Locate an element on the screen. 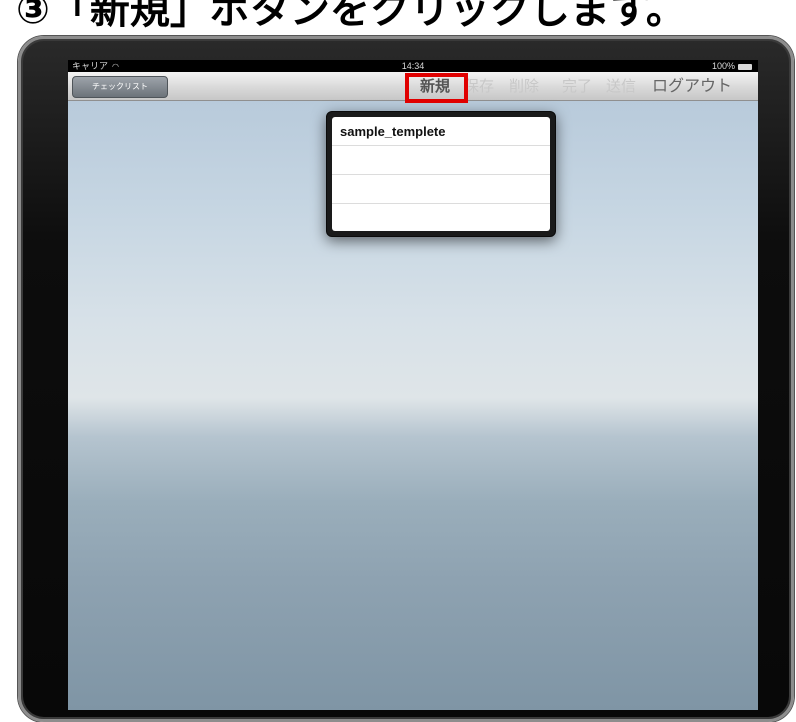  status-right: 100% is located at coordinates (732, 66).